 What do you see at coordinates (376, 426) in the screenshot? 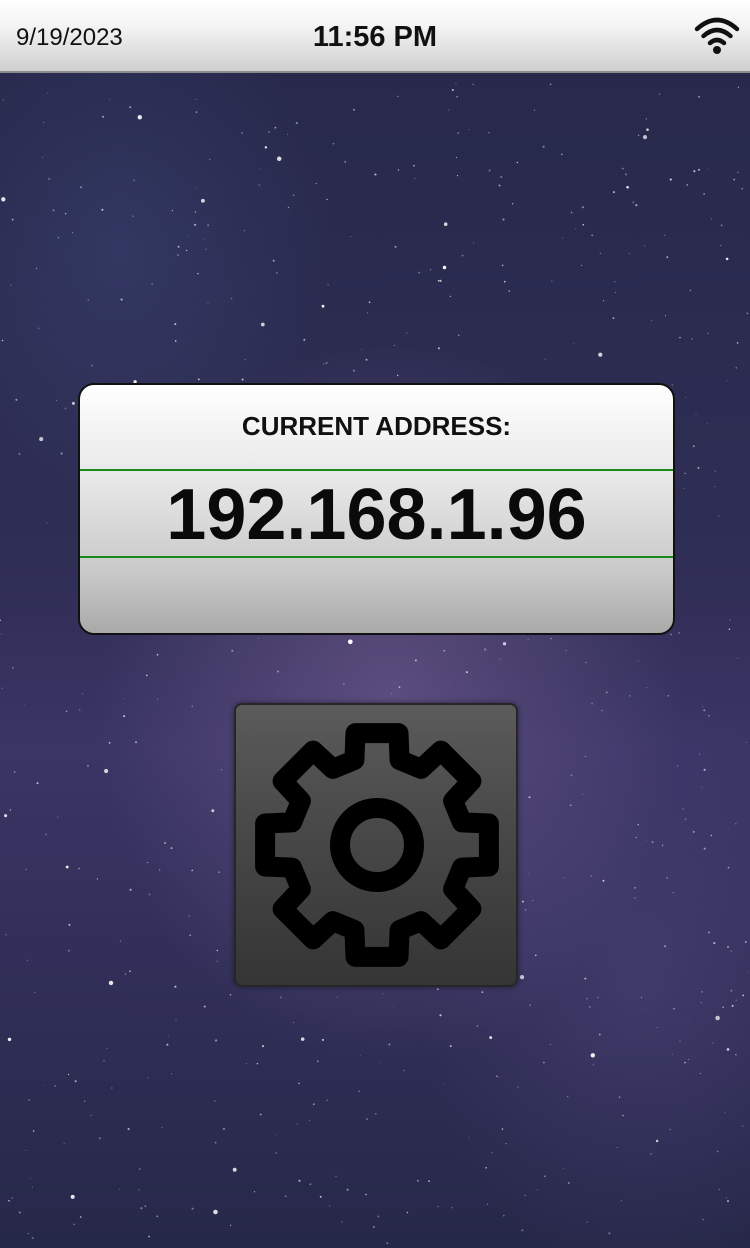
I see `current-address-label: CURRENT ADDRESS:` at bounding box center [376, 426].